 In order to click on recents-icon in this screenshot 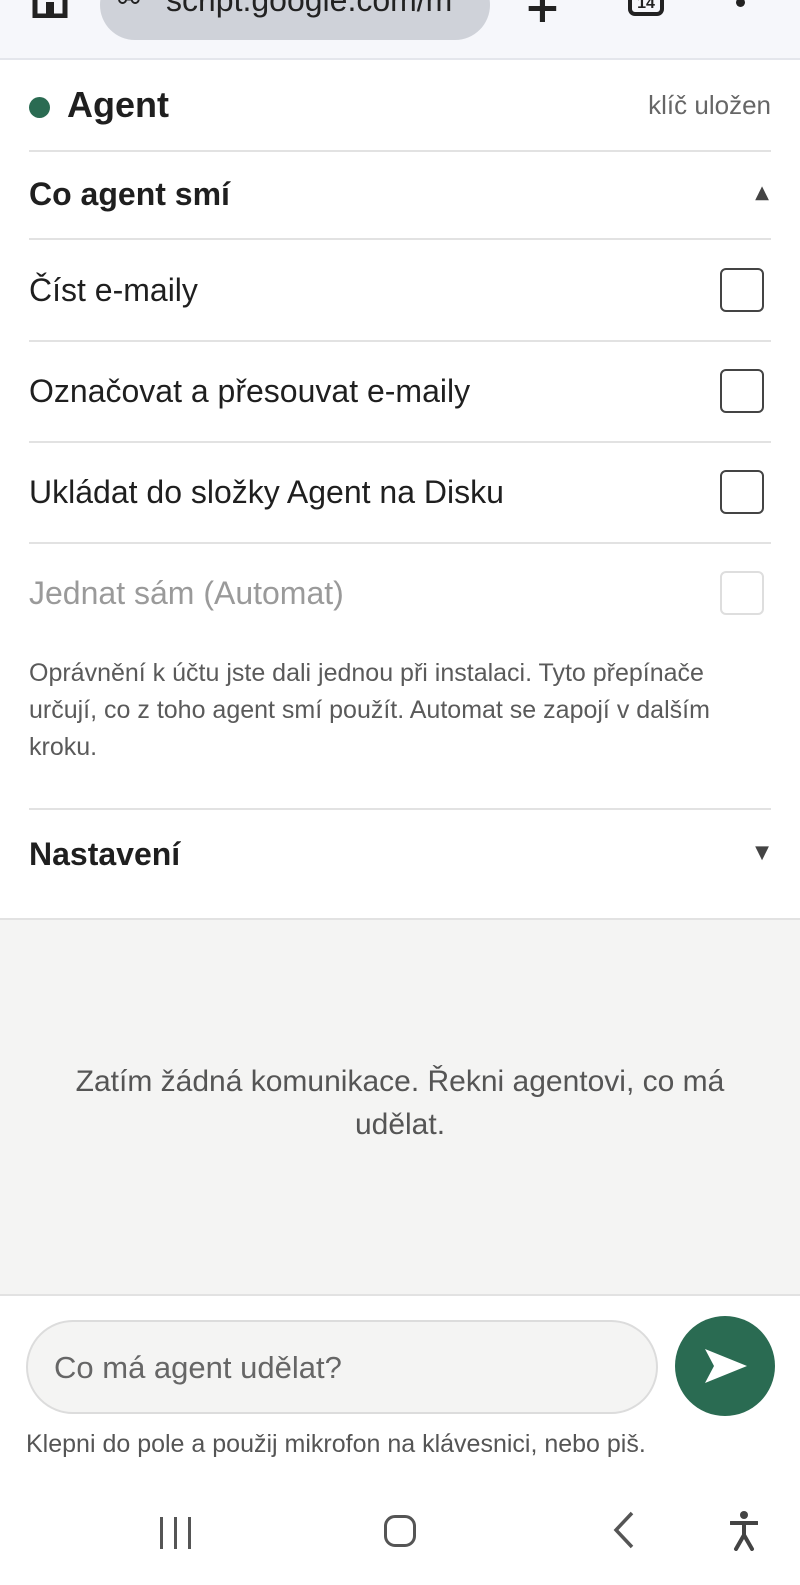, I will do `click(177, 1533)`.